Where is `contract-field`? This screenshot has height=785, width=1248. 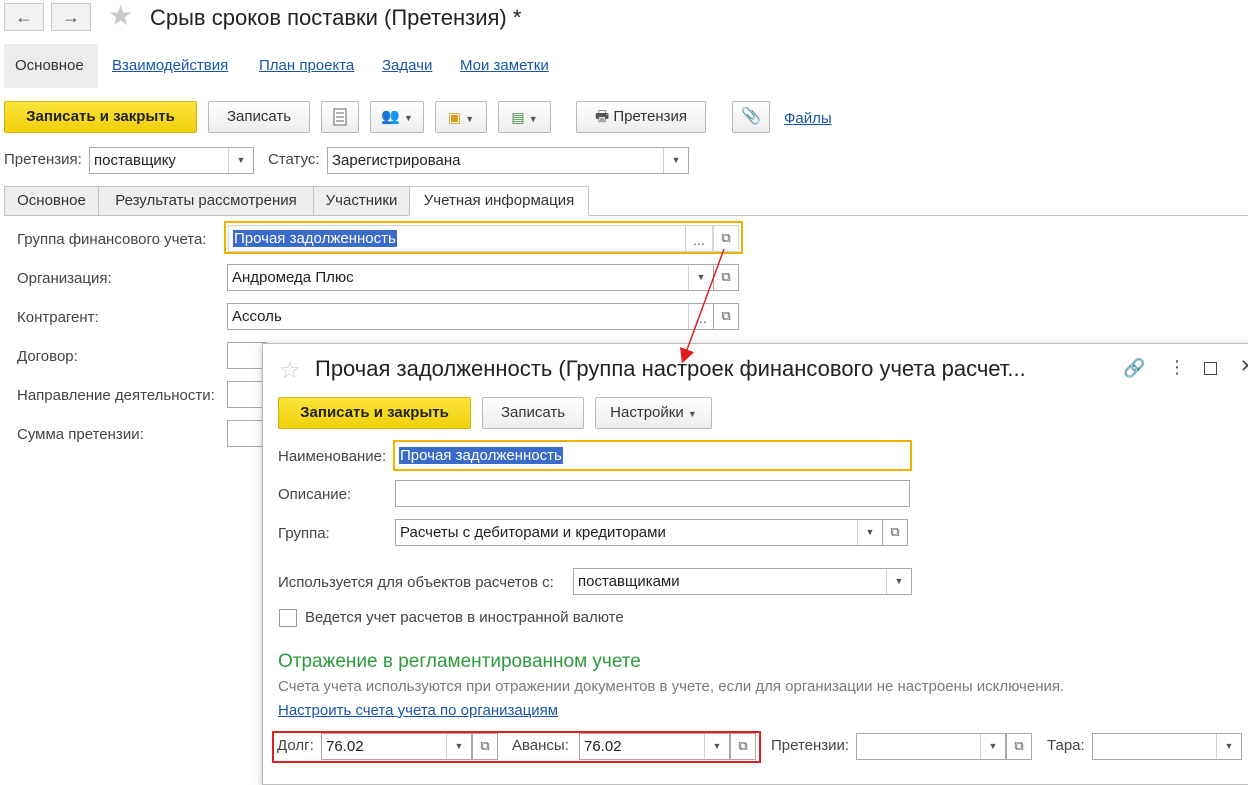 contract-field is located at coordinates (247, 355).